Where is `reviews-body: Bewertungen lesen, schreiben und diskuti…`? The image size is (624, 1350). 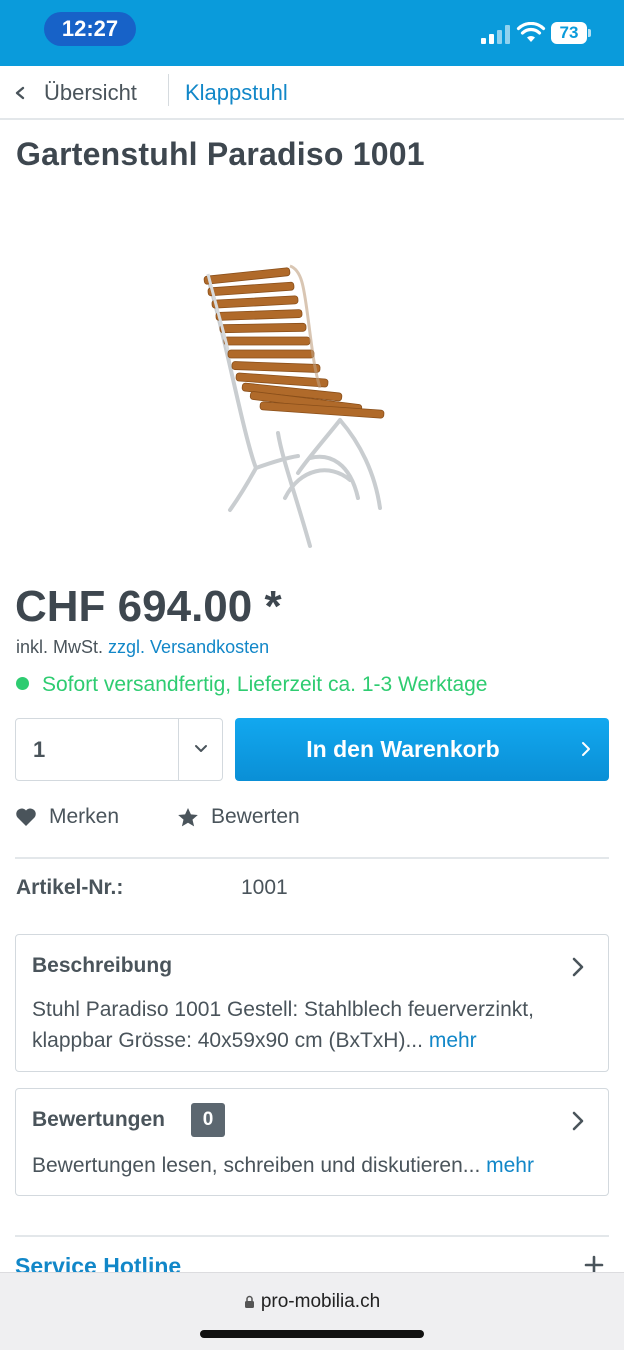
reviews-body: Bewertungen lesen, schreiben und diskuti… is located at coordinates (256, 1165).